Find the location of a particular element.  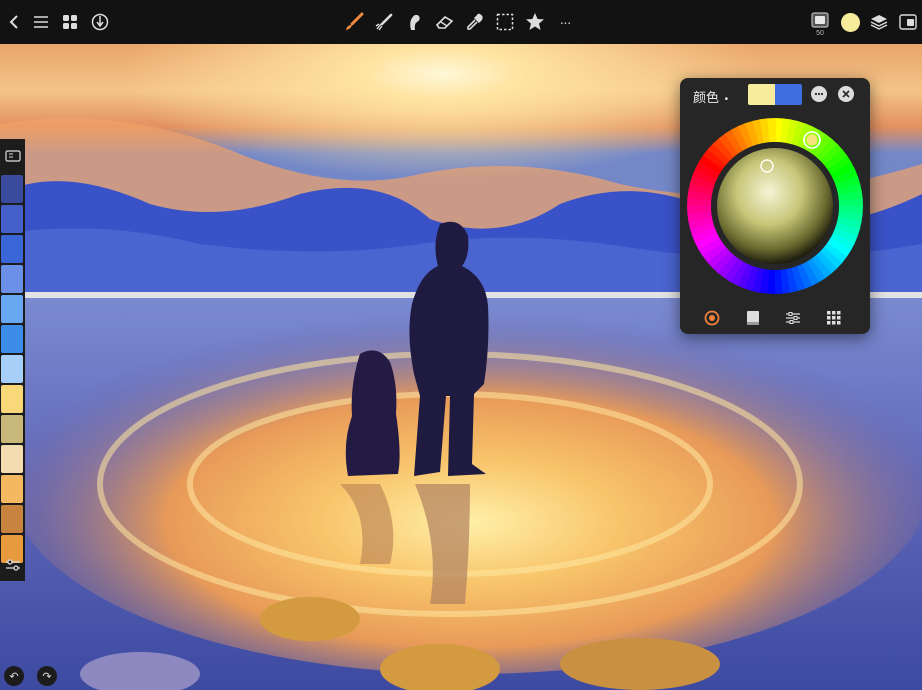

color-panel: 颜色 • is located at coordinates (775, 206).